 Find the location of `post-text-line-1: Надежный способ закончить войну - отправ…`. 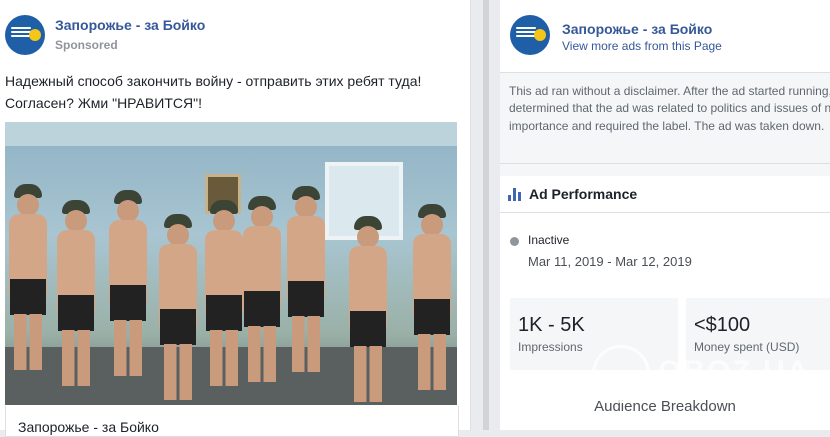

post-text-line-1: Надежный способ закончить войну - отправ… is located at coordinates (213, 81).